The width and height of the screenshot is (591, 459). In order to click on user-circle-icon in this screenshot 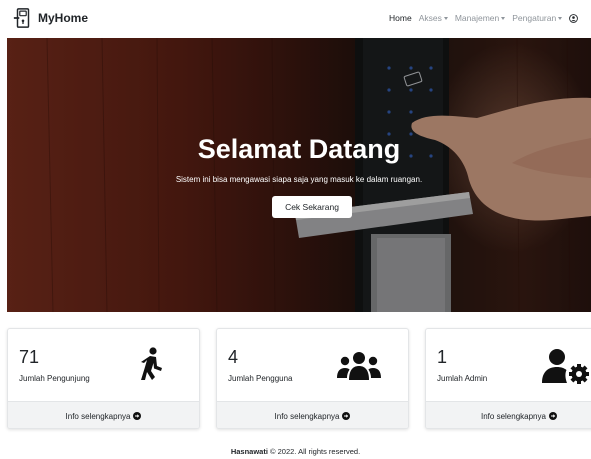, I will do `click(574, 18)`.